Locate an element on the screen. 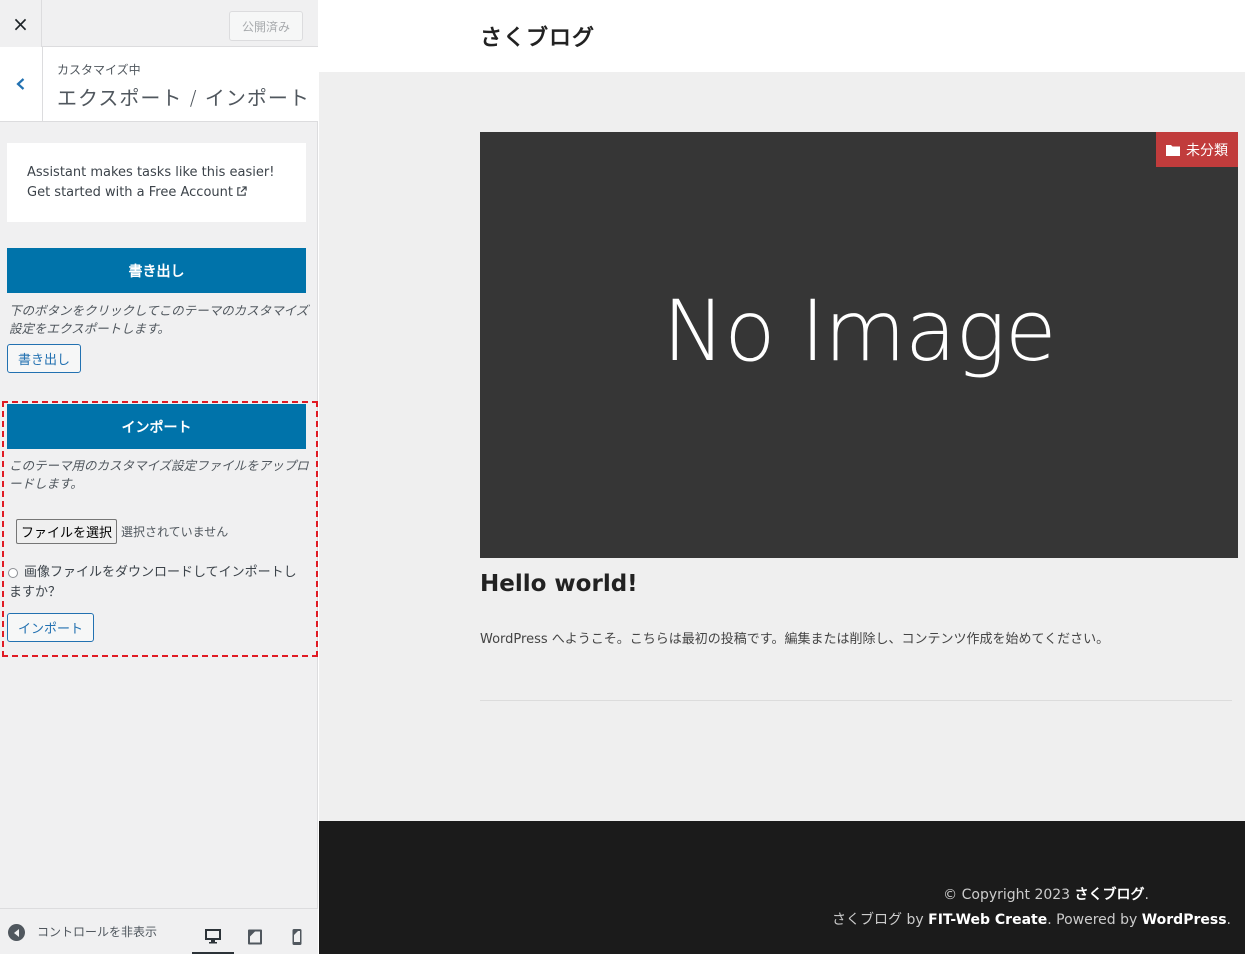 Image resolution: width=1245 pixels, height=954 pixels. export-description: 下のボタンをクリックしてこのテーマのカスタマイズ設定をエクスポートします。 is located at coordinates (159, 319).